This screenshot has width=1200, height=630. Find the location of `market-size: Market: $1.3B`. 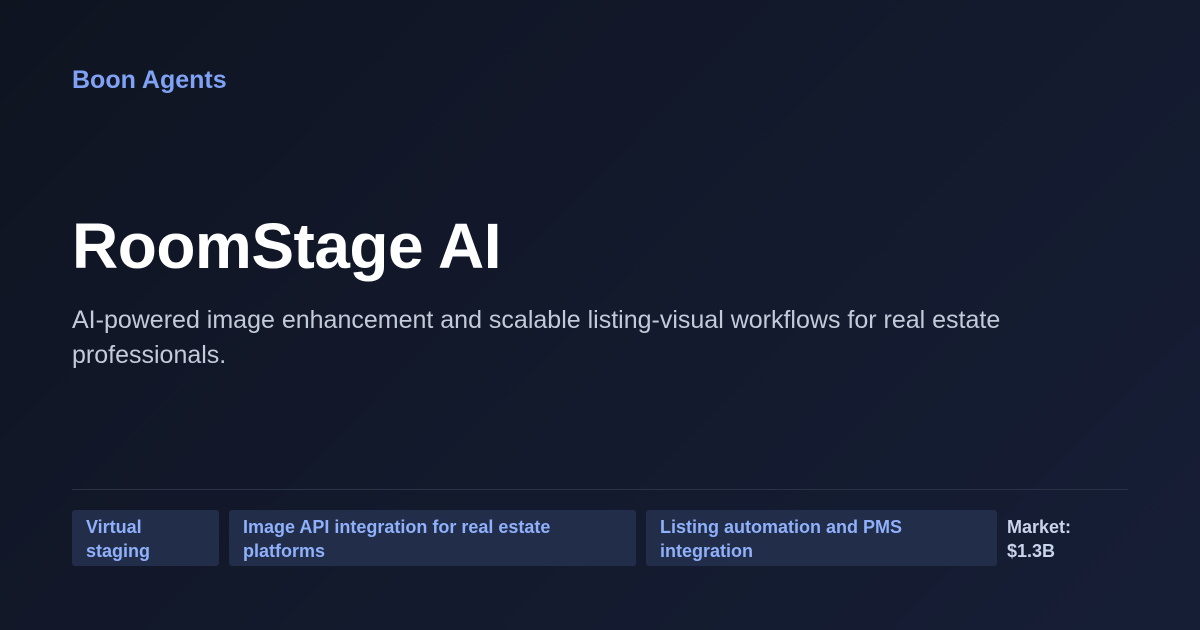

market-size: Market: $1.3B is located at coordinates (1039, 539).